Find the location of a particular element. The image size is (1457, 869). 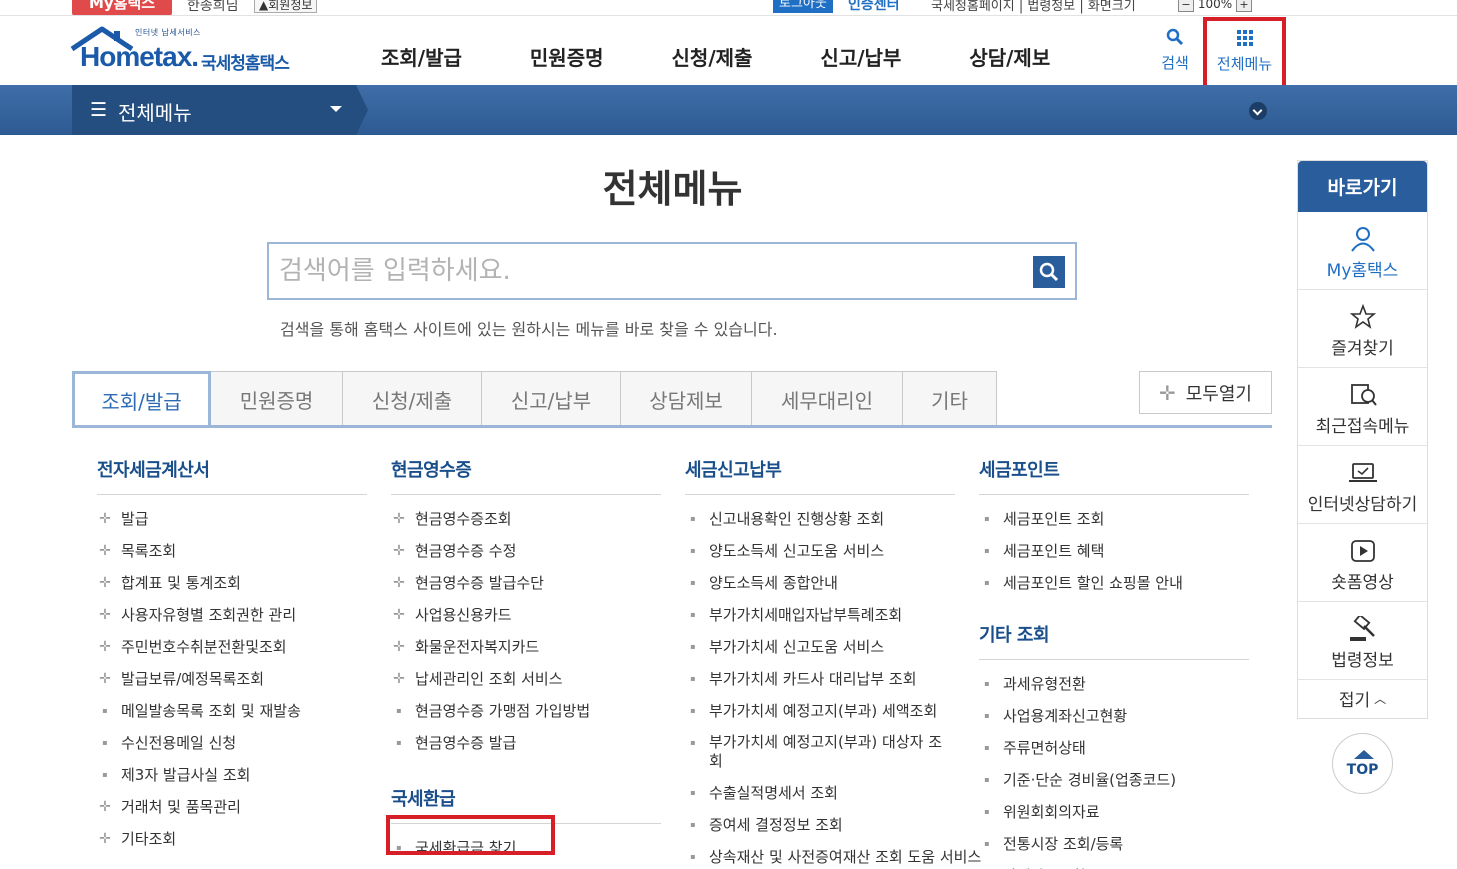

zoom-out-button: − is located at coordinates (1186, 6).